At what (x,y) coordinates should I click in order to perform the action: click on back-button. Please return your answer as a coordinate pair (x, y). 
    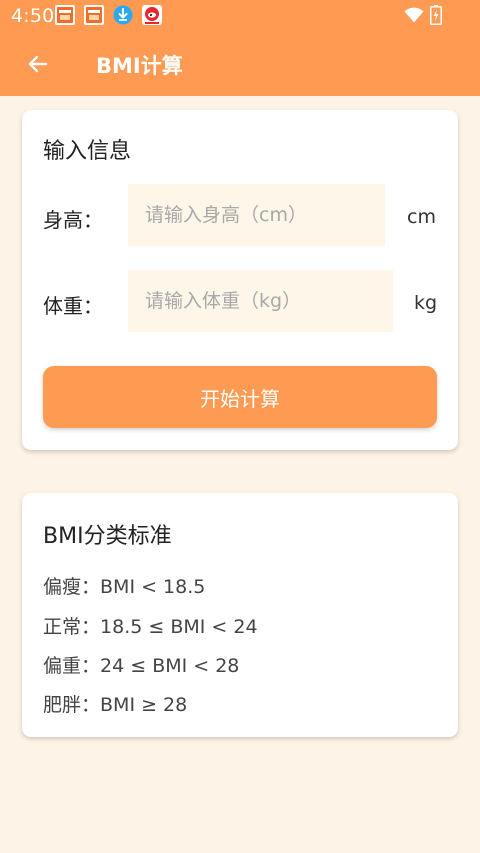
    Looking at the image, I should click on (38, 64).